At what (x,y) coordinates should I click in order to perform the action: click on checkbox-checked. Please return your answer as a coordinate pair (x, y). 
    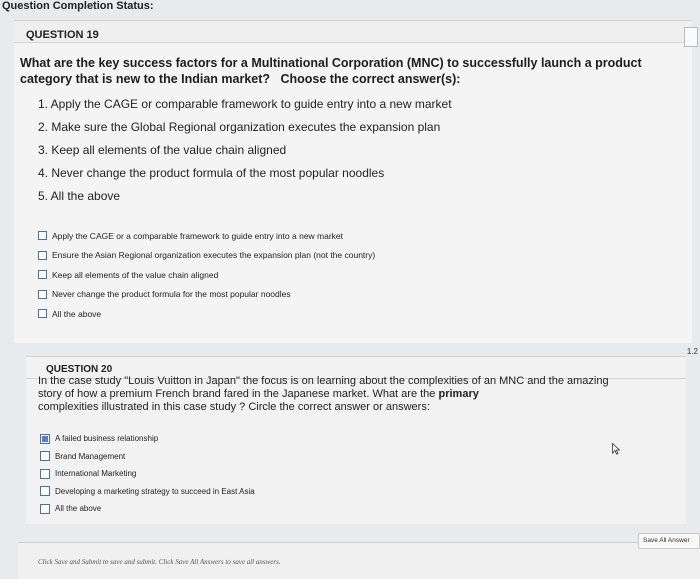
    Looking at the image, I should click on (45, 438).